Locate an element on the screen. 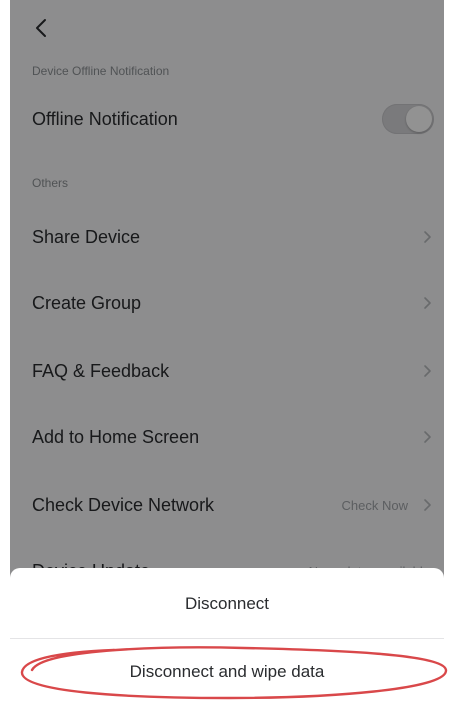  left-border is located at coordinates (5, 354).